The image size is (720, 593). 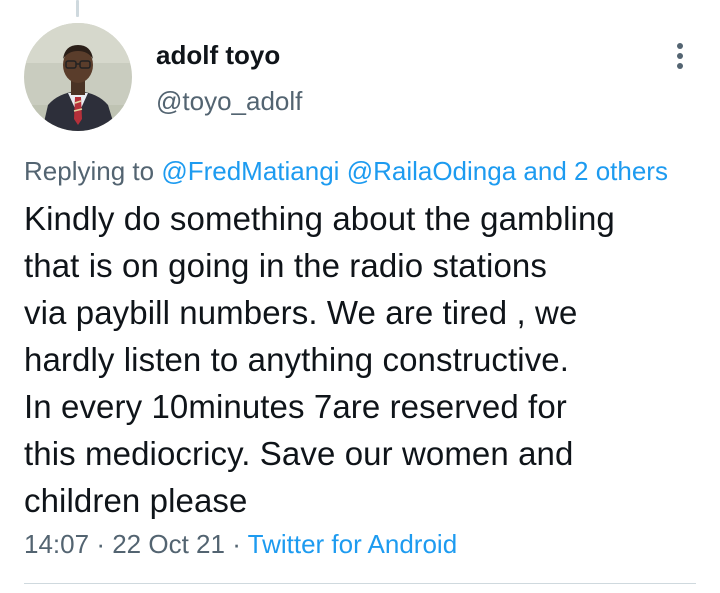 What do you see at coordinates (297, 359) in the screenshot?
I see `tweet-text-line: hardly listen to anything constructive.` at bounding box center [297, 359].